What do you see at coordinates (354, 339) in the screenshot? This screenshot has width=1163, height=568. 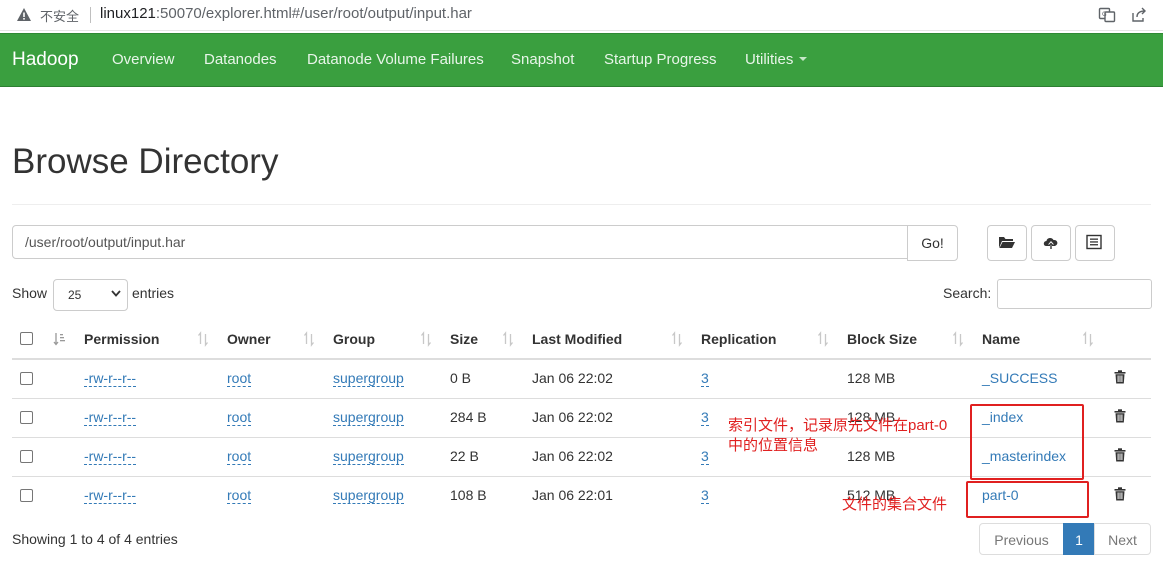 I see `column-header-group: Group` at bounding box center [354, 339].